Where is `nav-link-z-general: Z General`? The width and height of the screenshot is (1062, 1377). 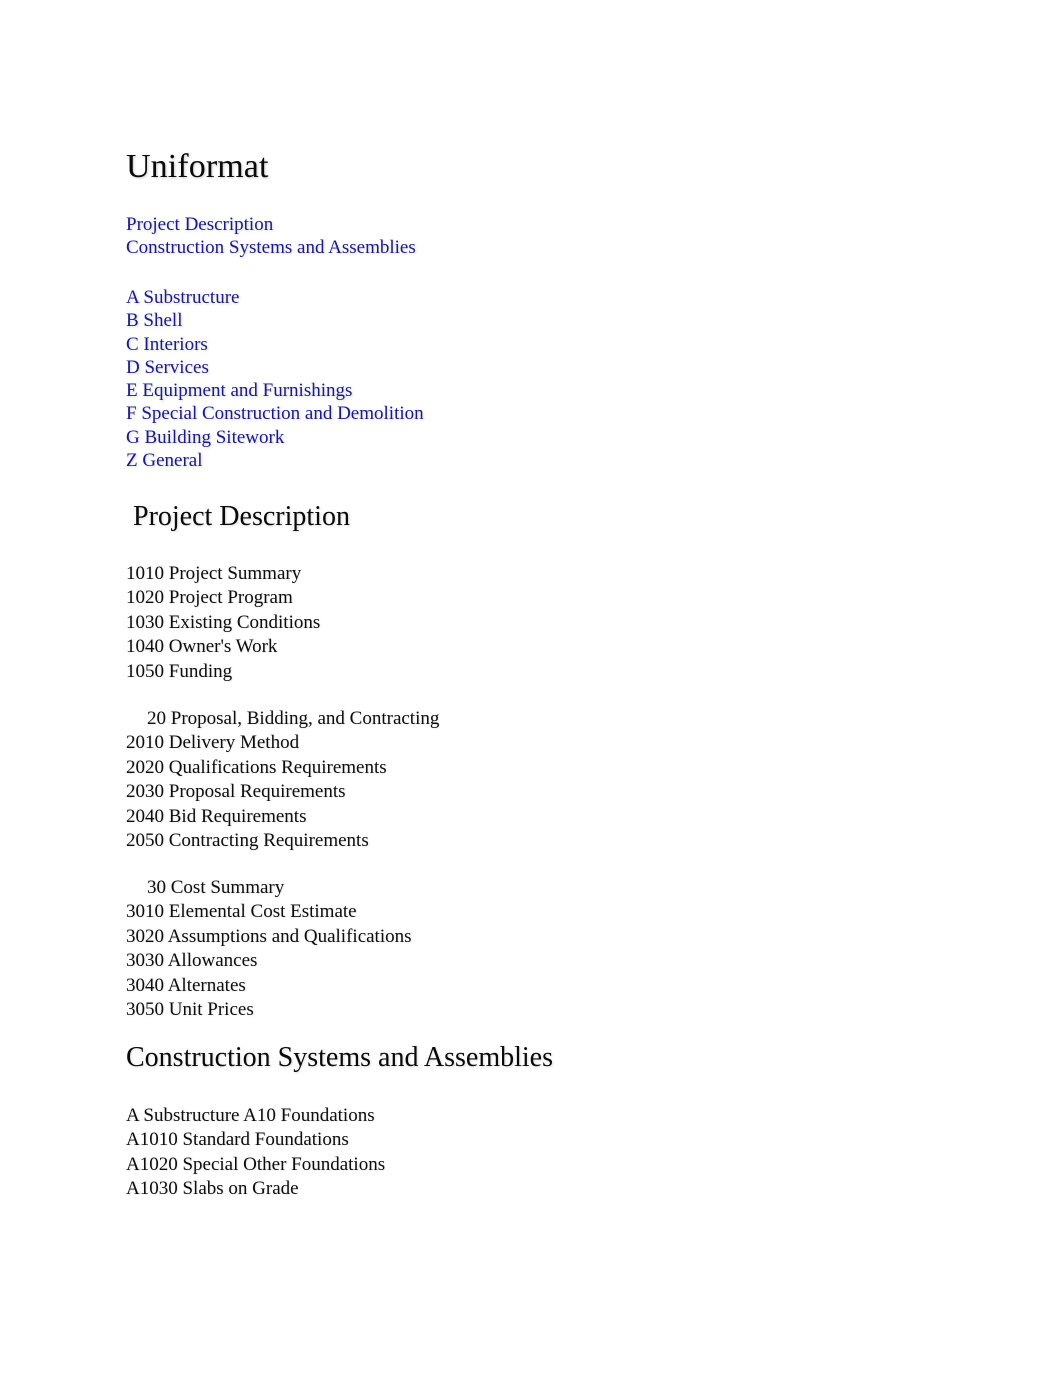 nav-link-z-general: Z General is located at coordinates (164, 460).